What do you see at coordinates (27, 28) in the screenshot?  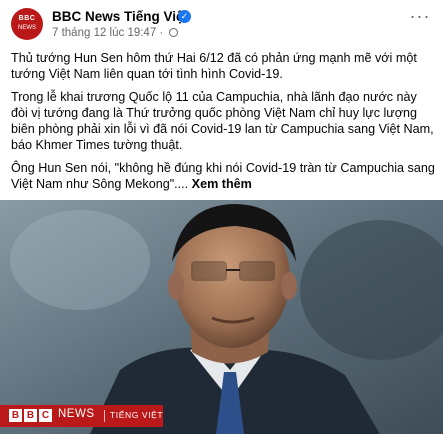 I see `avatar-news-text: NEWS` at bounding box center [27, 28].